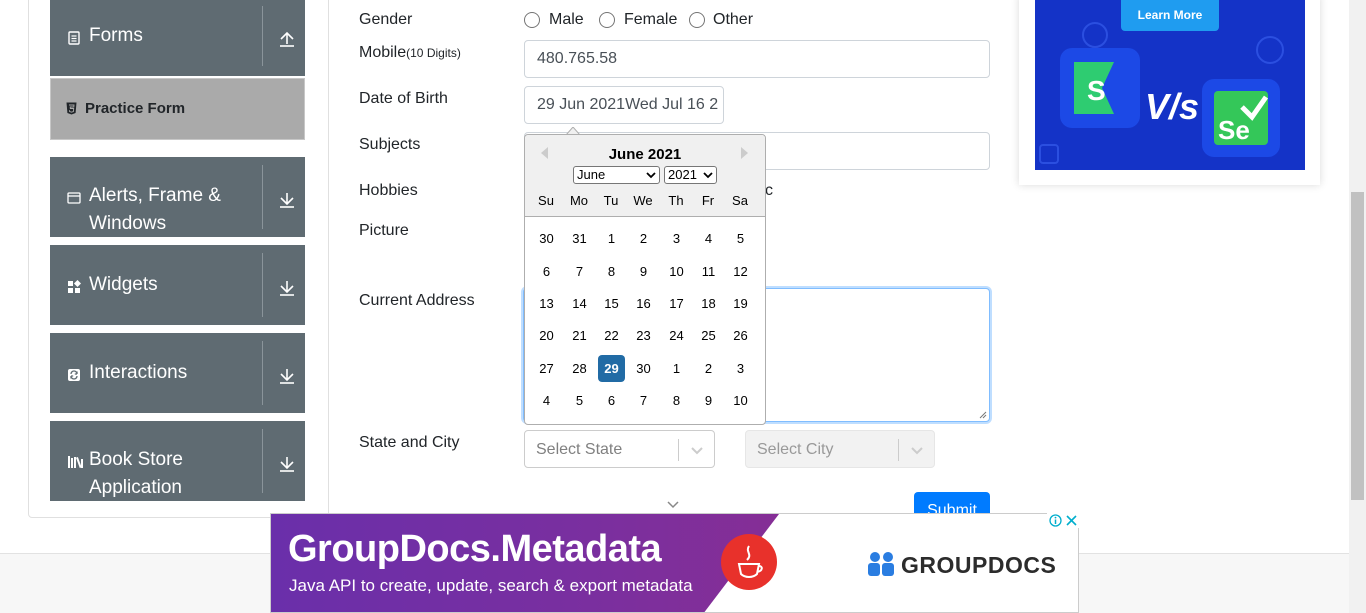 The width and height of the screenshot is (1366, 613). I want to click on datepicker-header: June 2021 June 2021 Su Mo Tu We Th Fr Sa, so click(645, 176).